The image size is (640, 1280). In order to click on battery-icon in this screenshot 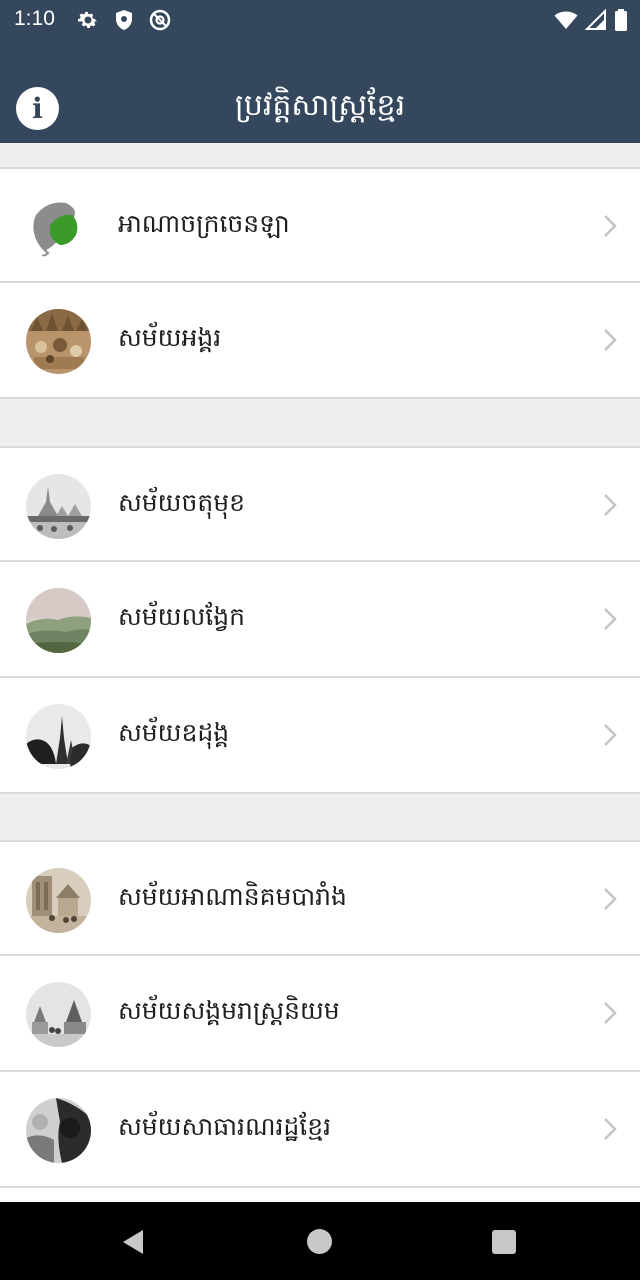, I will do `click(621, 20)`.